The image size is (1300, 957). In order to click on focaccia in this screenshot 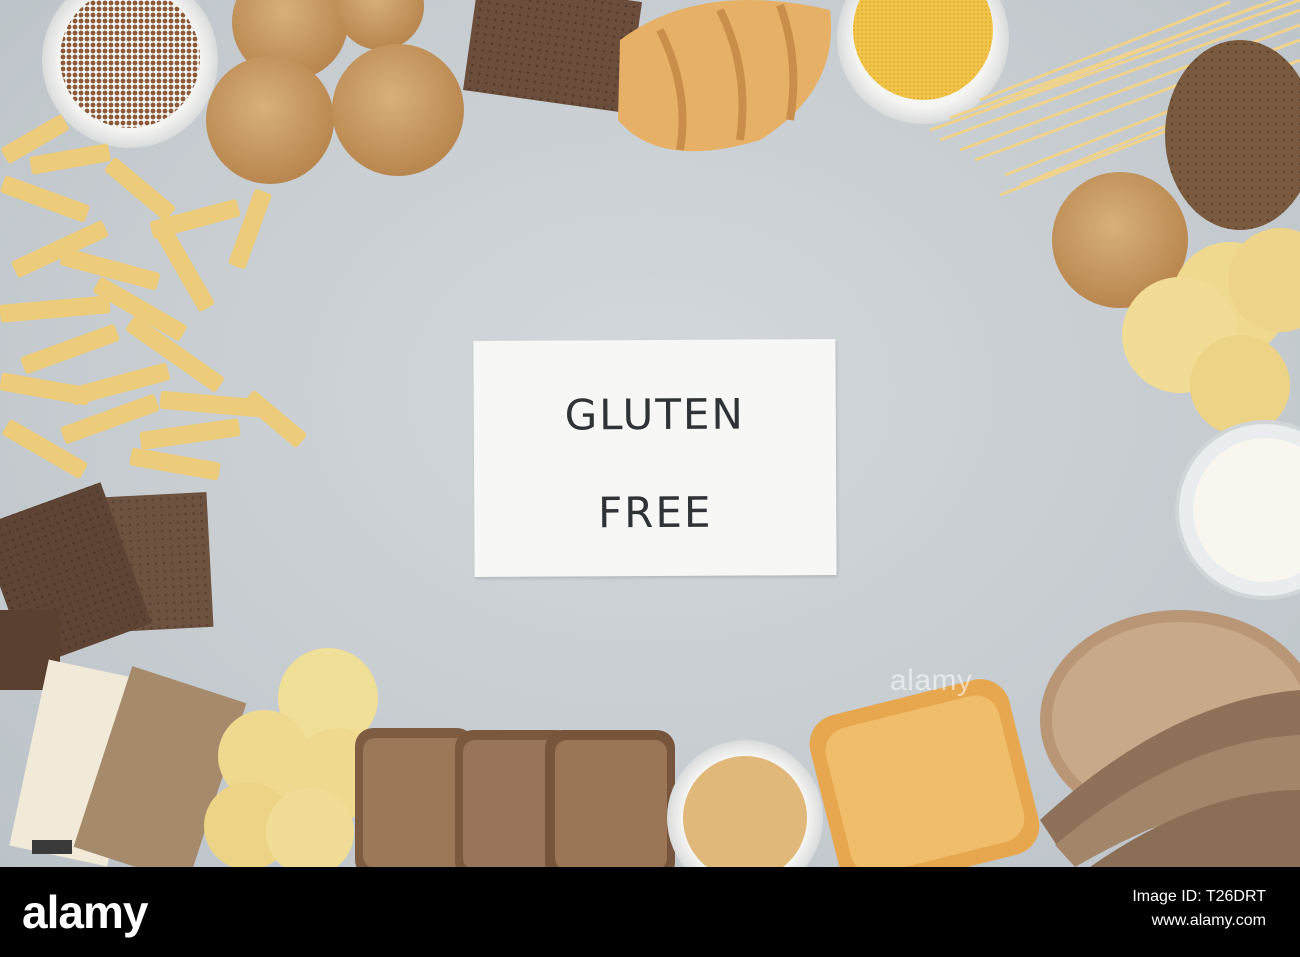, I will do `click(924, 773)`.